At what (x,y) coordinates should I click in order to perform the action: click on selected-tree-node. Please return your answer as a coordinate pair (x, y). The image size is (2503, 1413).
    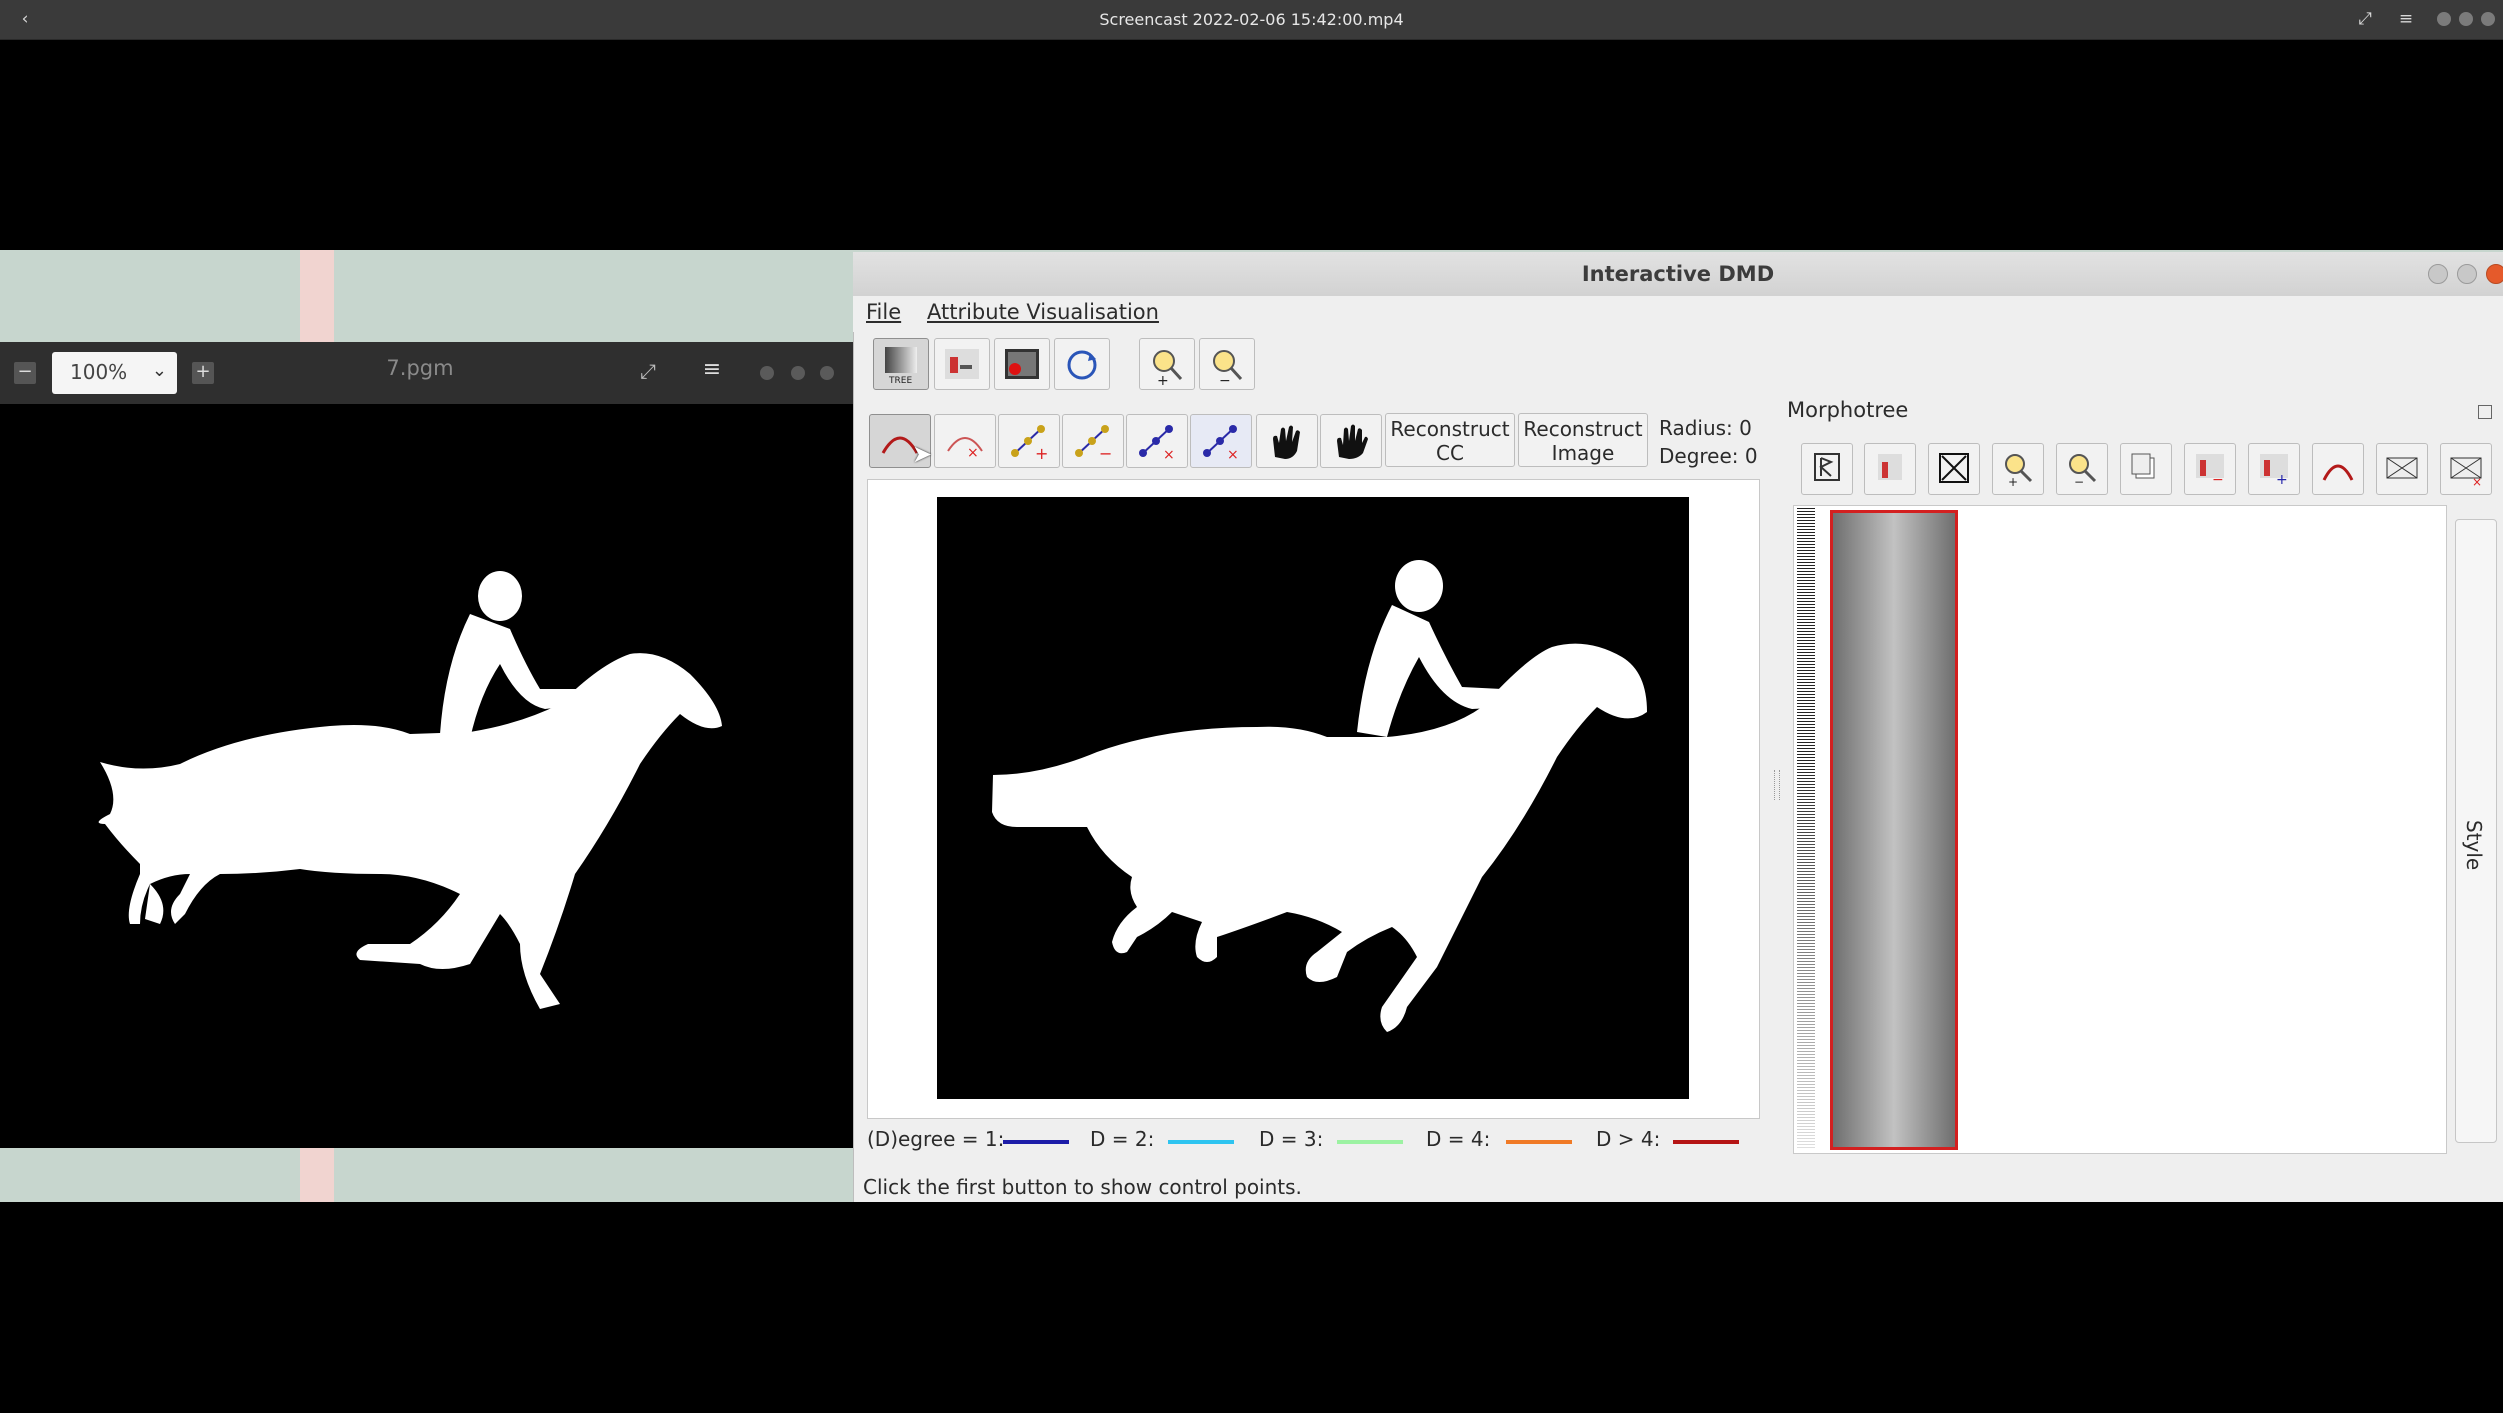
    Looking at the image, I should click on (1894, 830).